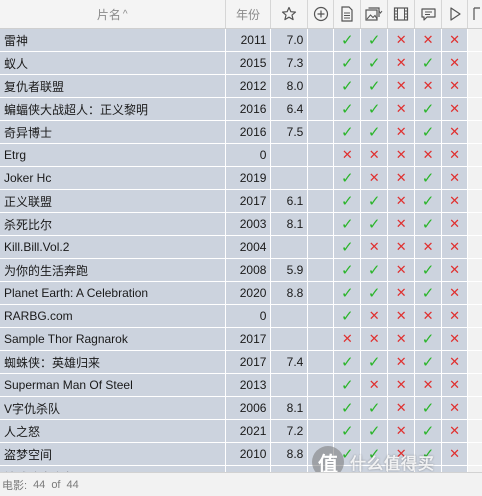  What do you see at coordinates (241, 201) in the screenshot?
I see `table-row: 正义联盟 2017 6.1 ✓ ✓ ✕ ✓ ✕` at bounding box center [241, 201].